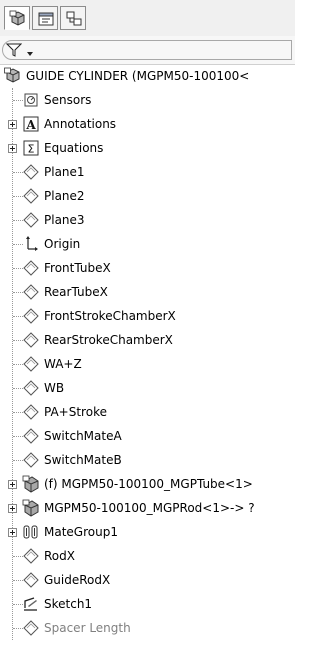  Describe the element at coordinates (77, 580) in the screenshot. I see `tree-item-label: GuideRodX` at that location.